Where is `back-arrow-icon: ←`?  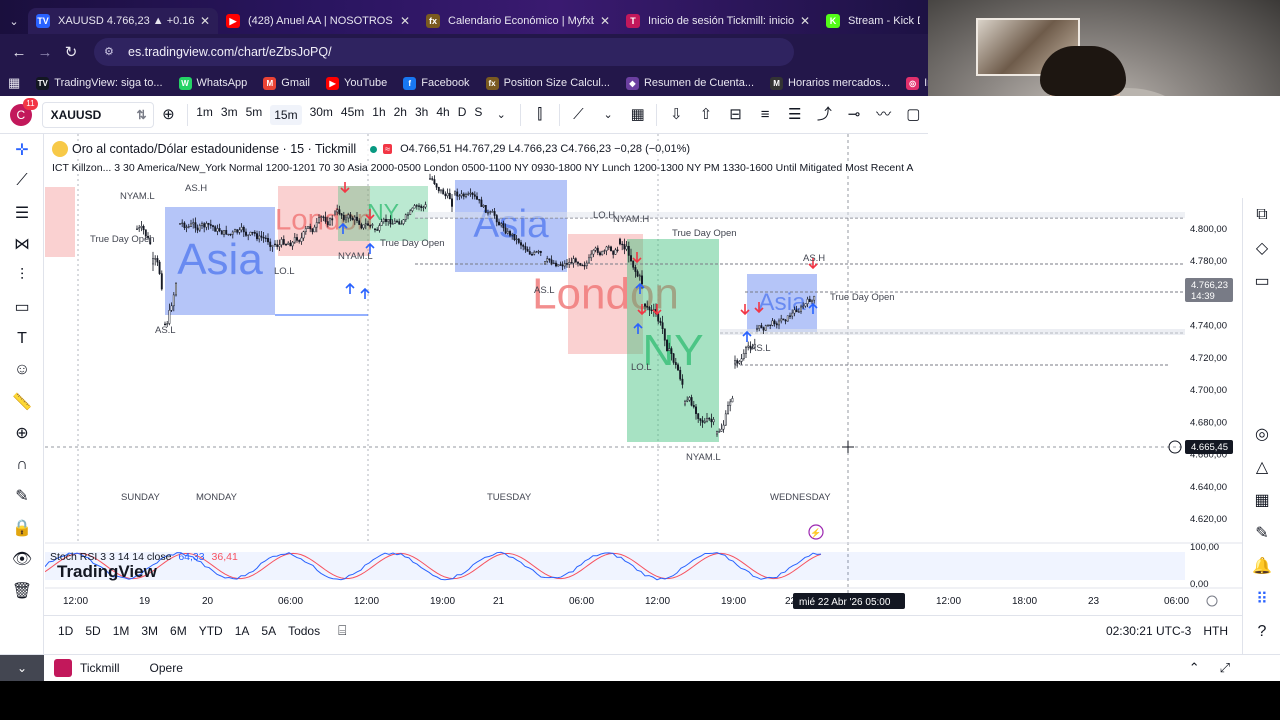
back-arrow-icon: ← is located at coordinates (19, 52).